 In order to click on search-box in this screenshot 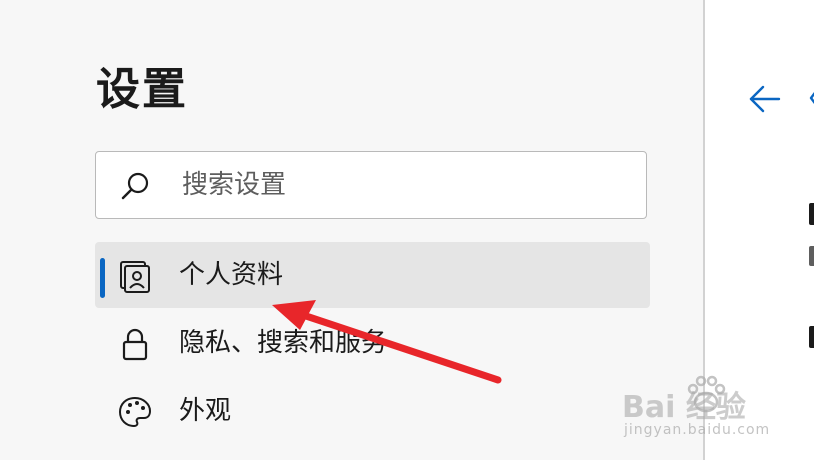, I will do `click(371, 185)`.